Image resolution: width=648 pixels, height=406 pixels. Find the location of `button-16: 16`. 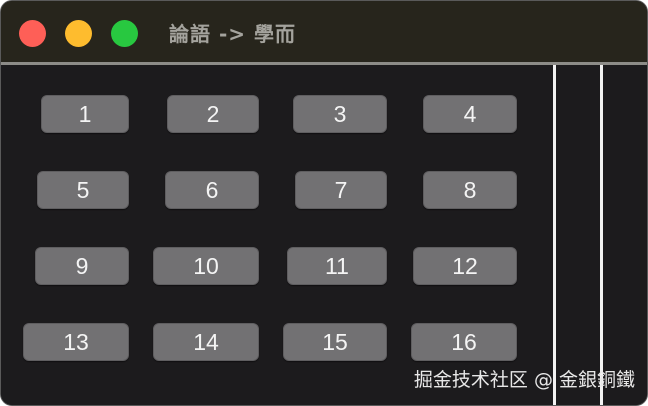

button-16: 16 is located at coordinates (464, 342).